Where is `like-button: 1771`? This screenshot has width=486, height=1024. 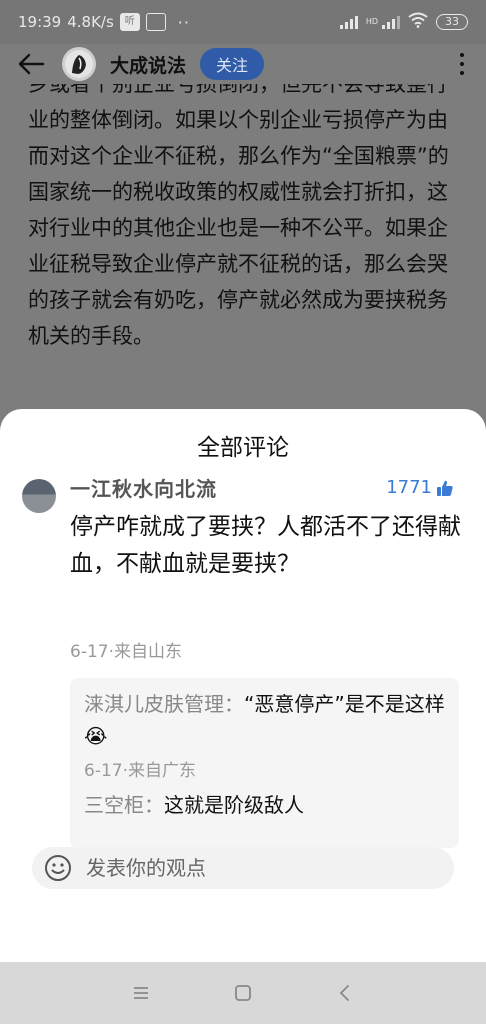 like-button: 1771 is located at coordinates (420, 487).